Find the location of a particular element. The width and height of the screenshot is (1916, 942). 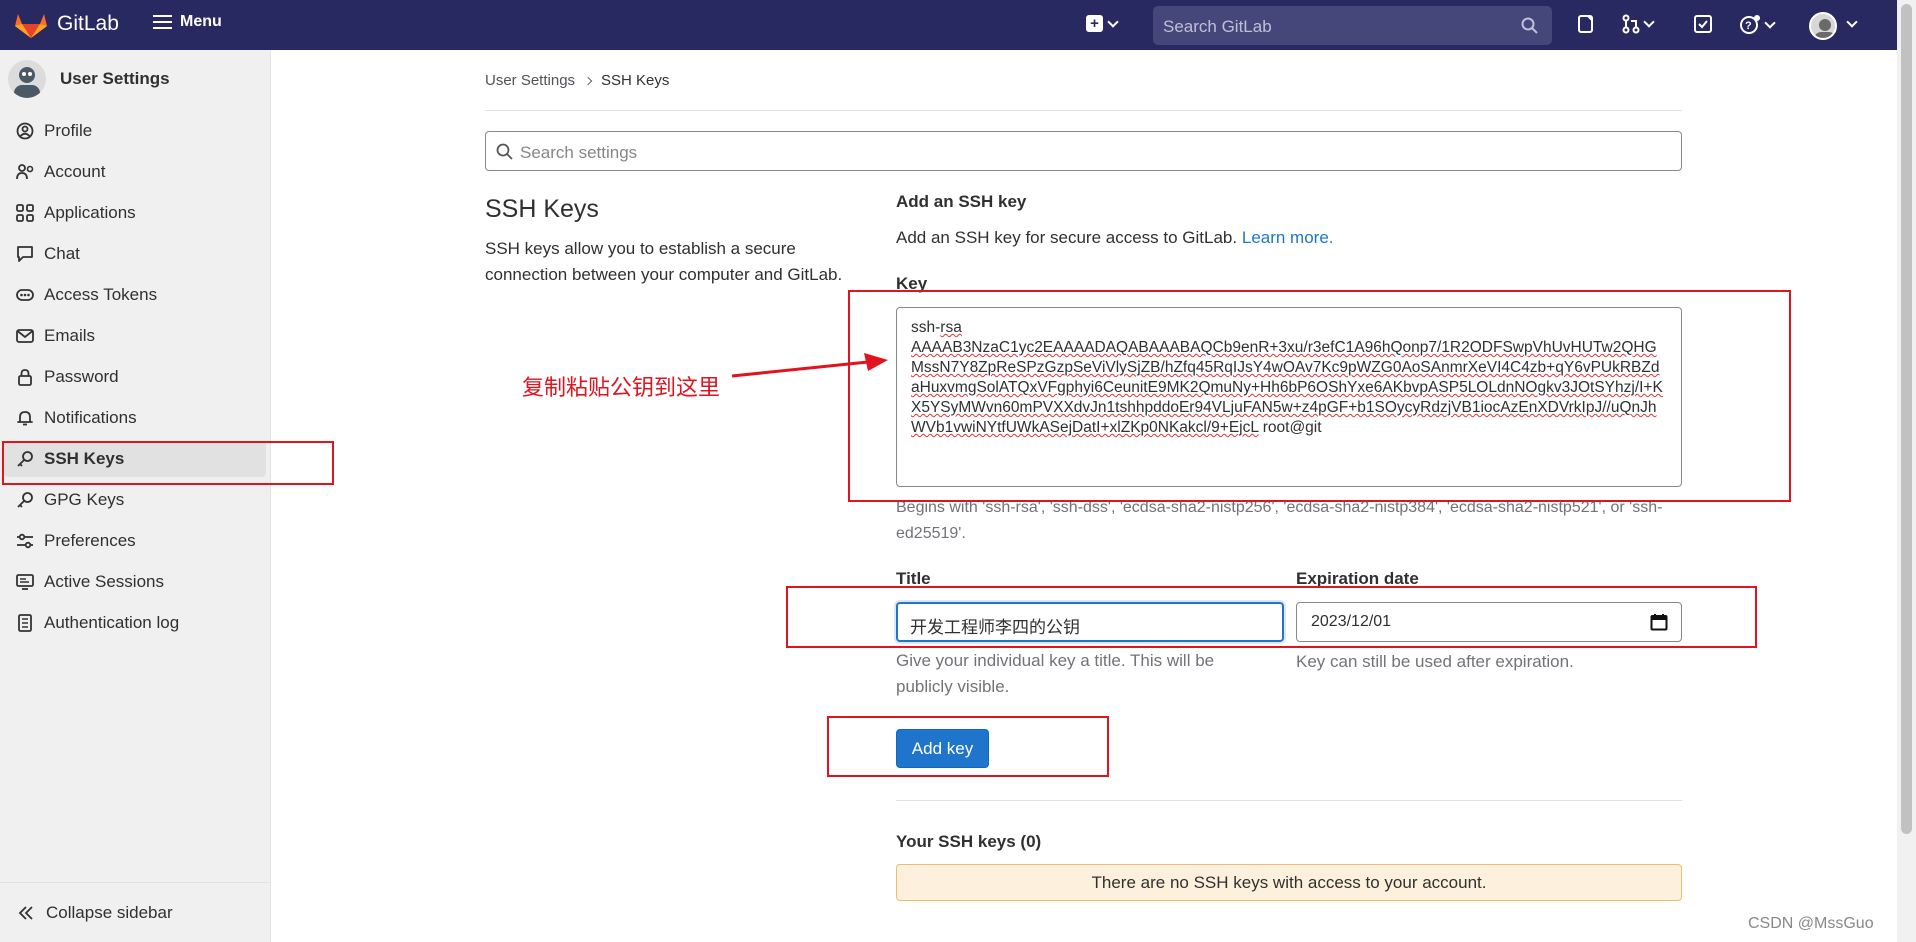

settings-search-input: Search settings is located at coordinates (1083, 151).